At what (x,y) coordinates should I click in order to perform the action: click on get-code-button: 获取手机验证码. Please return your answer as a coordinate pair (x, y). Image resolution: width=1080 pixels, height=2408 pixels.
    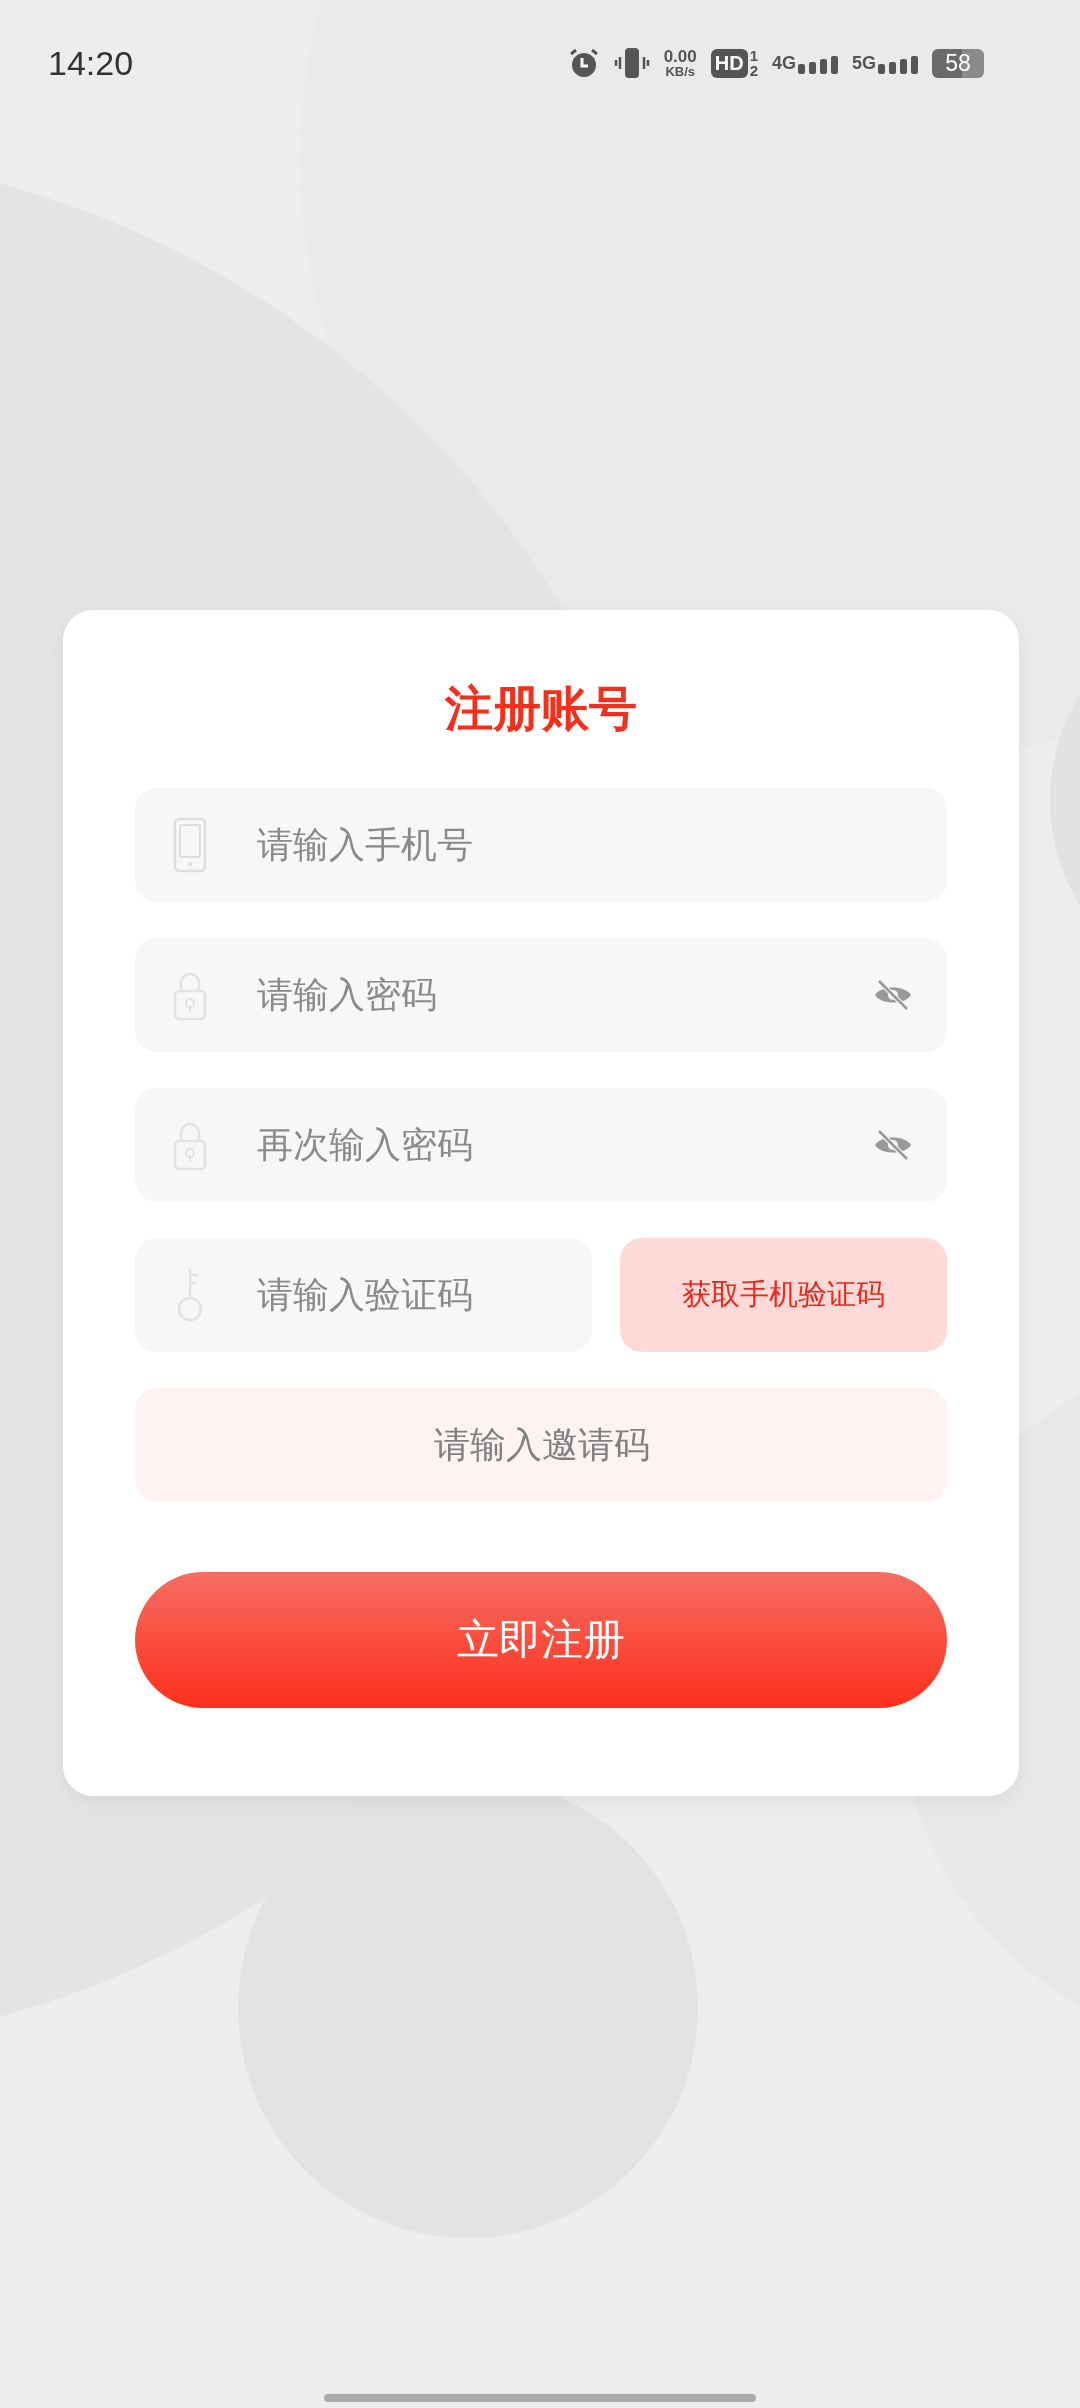
    Looking at the image, I should click on (783, 1294).